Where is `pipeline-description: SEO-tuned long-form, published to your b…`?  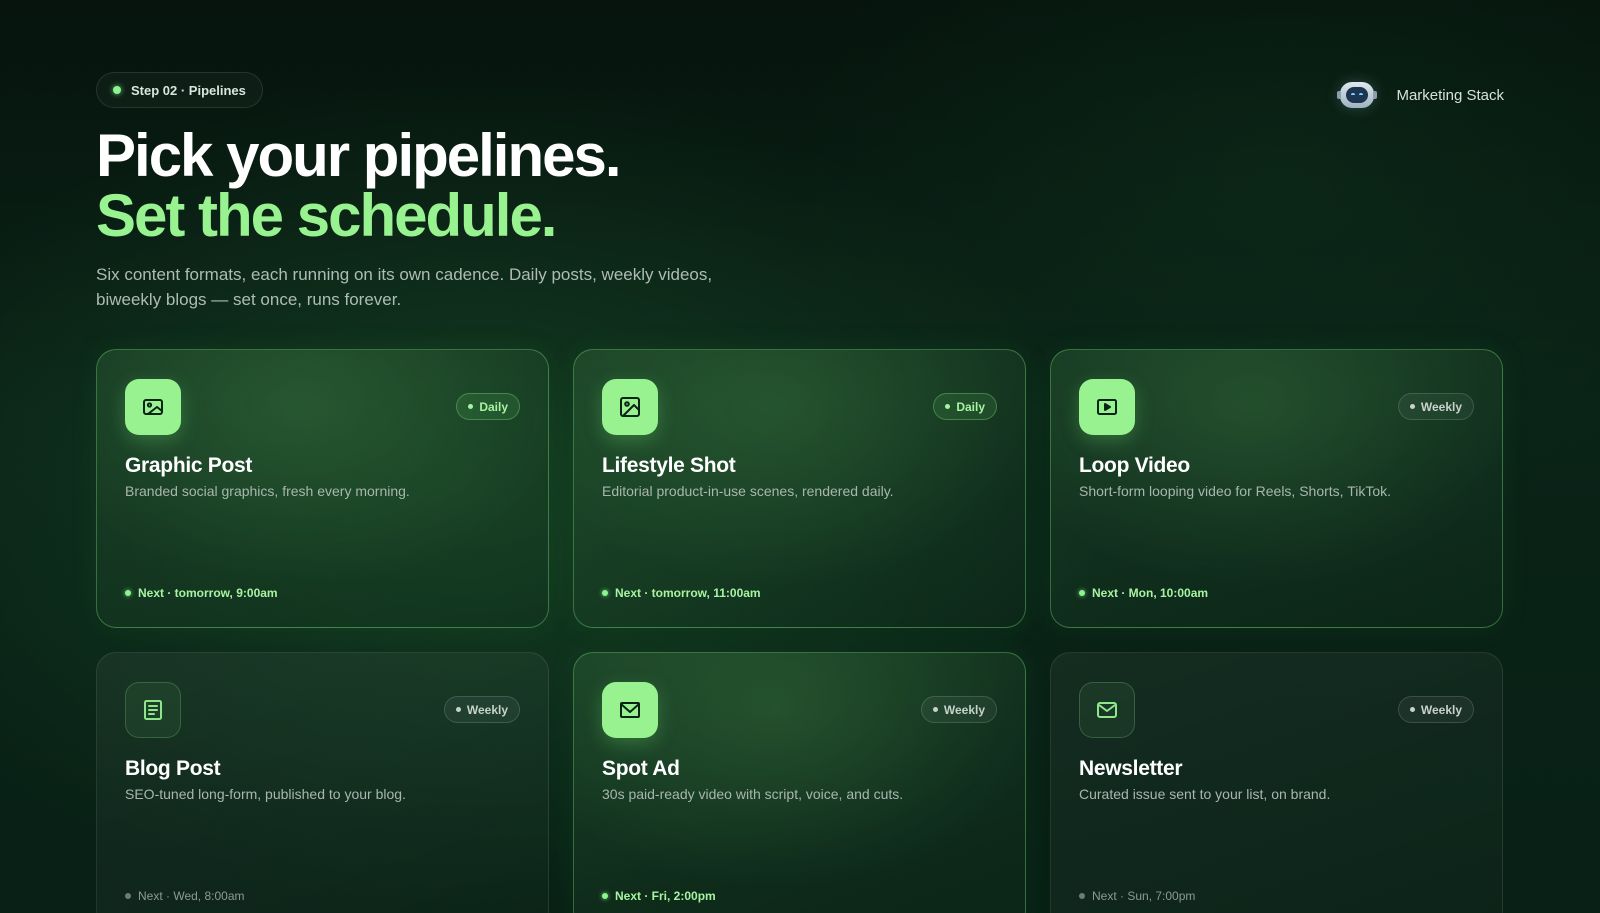 pipeline-description: SEO-tuned long-form, published to your b… is located at coordinates (265, 794).